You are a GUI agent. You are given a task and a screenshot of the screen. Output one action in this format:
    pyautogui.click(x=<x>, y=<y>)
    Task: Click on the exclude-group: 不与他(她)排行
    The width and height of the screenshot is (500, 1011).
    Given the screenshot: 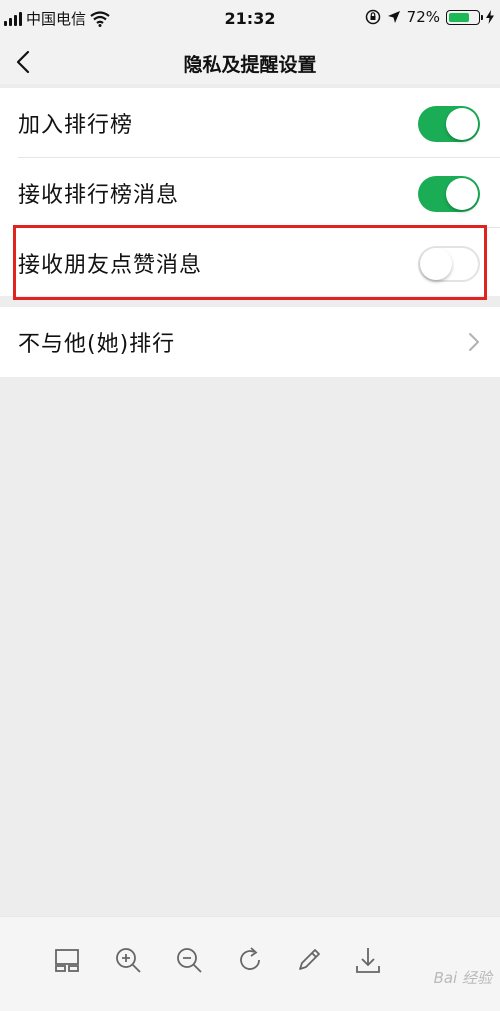 What is the action you would take?
    pyautogui.click(x=250, y=342)
    